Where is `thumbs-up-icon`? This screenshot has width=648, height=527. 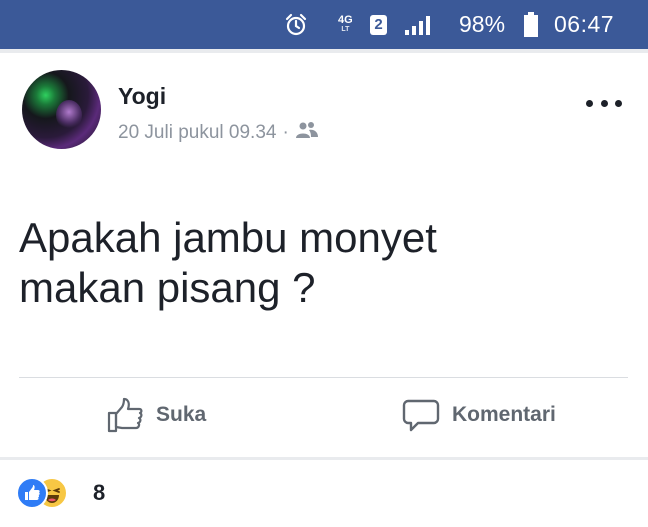 thumbs-up-icon is located at coordinates (125, 415).